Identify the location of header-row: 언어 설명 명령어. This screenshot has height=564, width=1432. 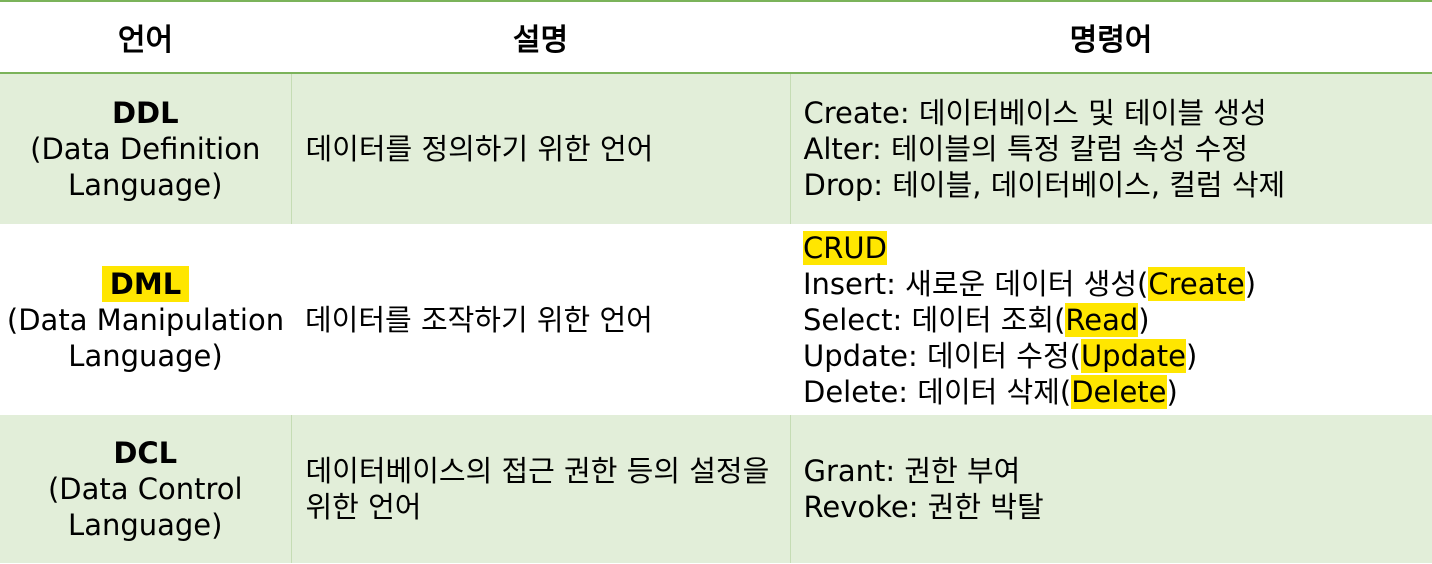
(716, 37).